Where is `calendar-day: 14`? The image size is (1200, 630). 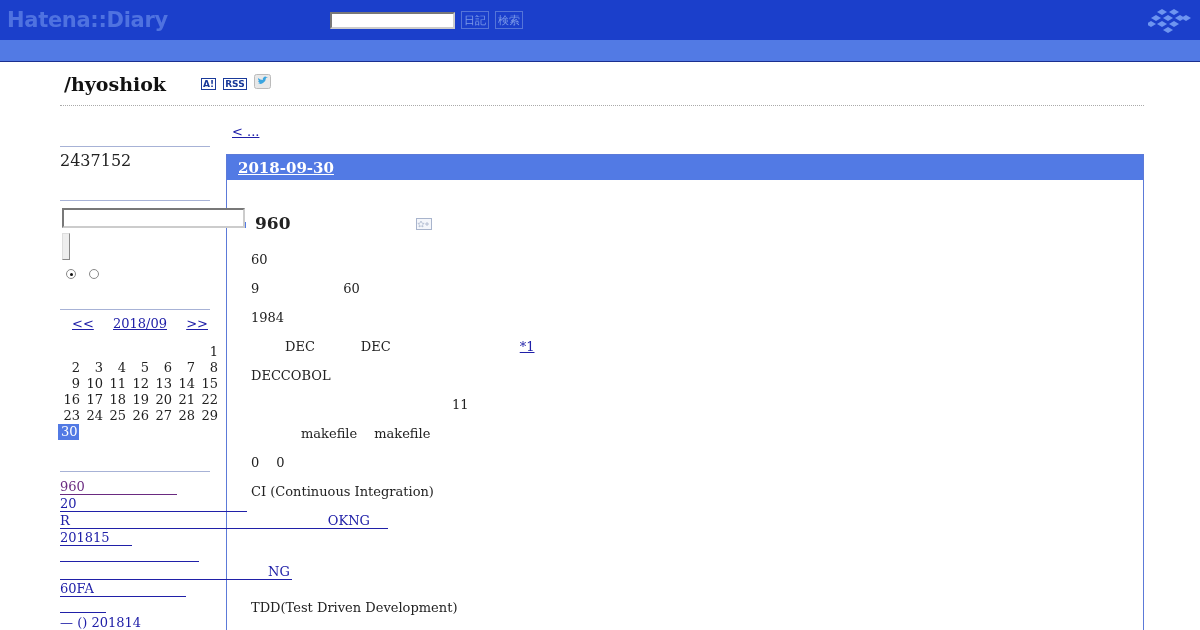
calendar-day: 14 is located at coordinates (184, 384).